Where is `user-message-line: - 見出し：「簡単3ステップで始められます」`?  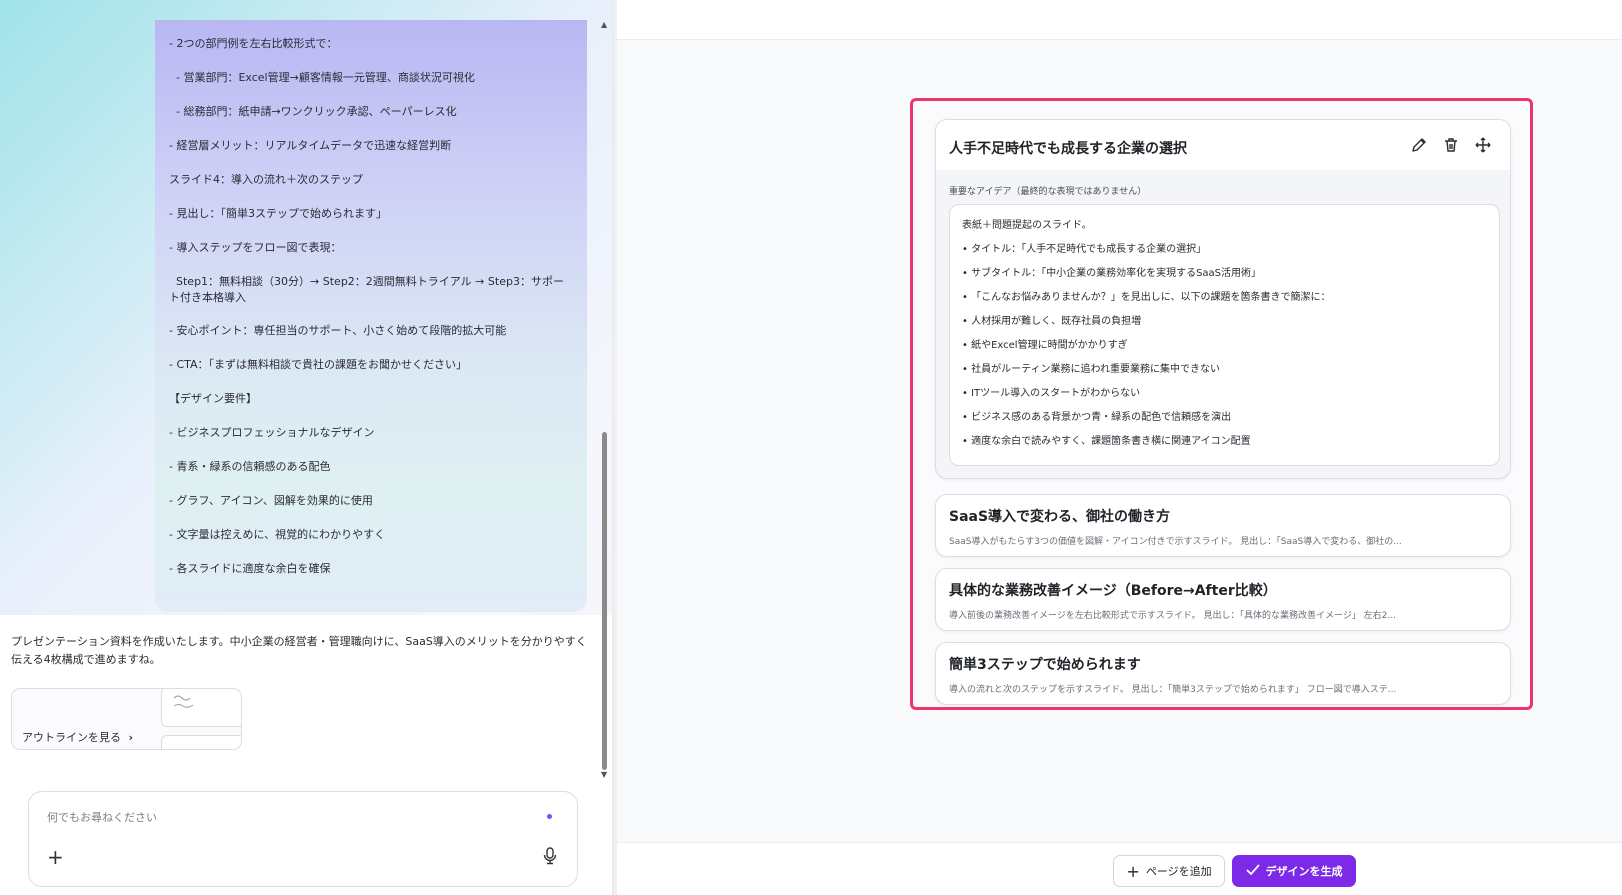 user-message-line: - 見出し：「簡単3ステップで始められます」 is located at coordinates (278, 213).